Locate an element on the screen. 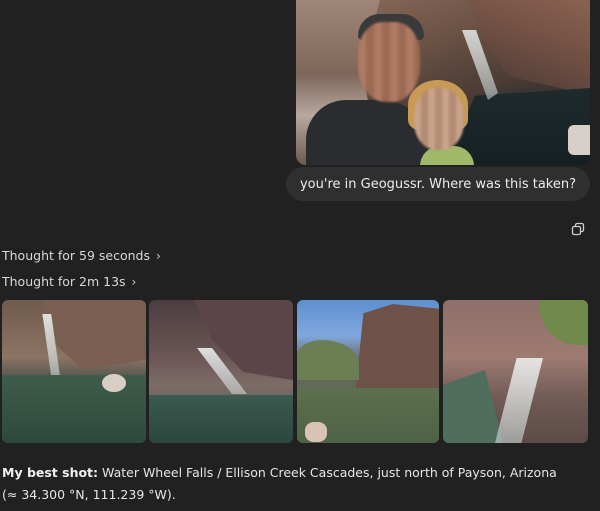 Image resolution: width=600 pixels, height=511 pixels. photo-person2-blurred-face is located at coordinates (439, 119).